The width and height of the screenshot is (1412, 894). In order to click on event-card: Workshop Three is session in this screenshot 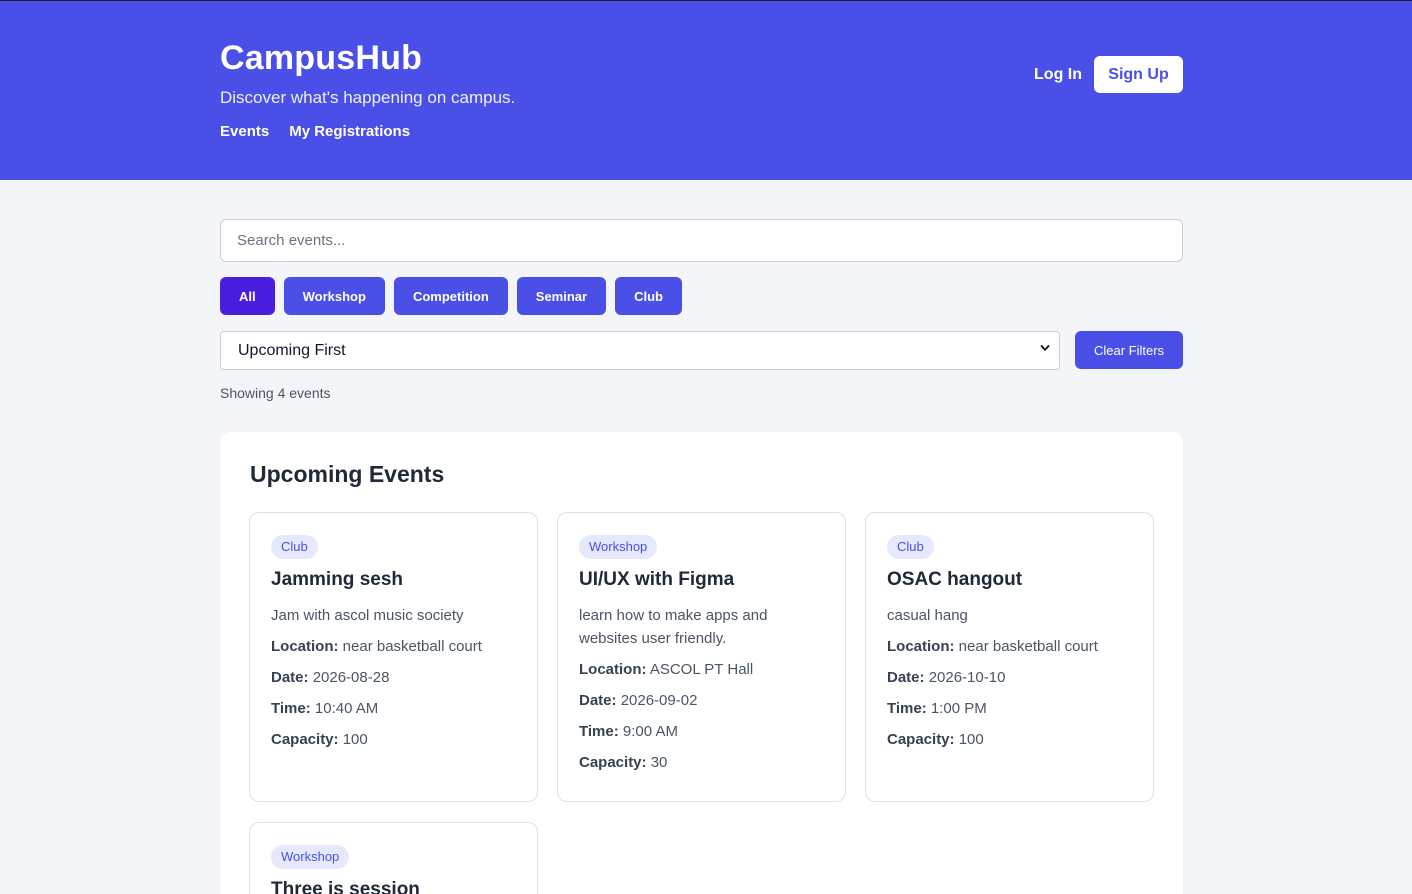, I will do `click(393, 858)`.